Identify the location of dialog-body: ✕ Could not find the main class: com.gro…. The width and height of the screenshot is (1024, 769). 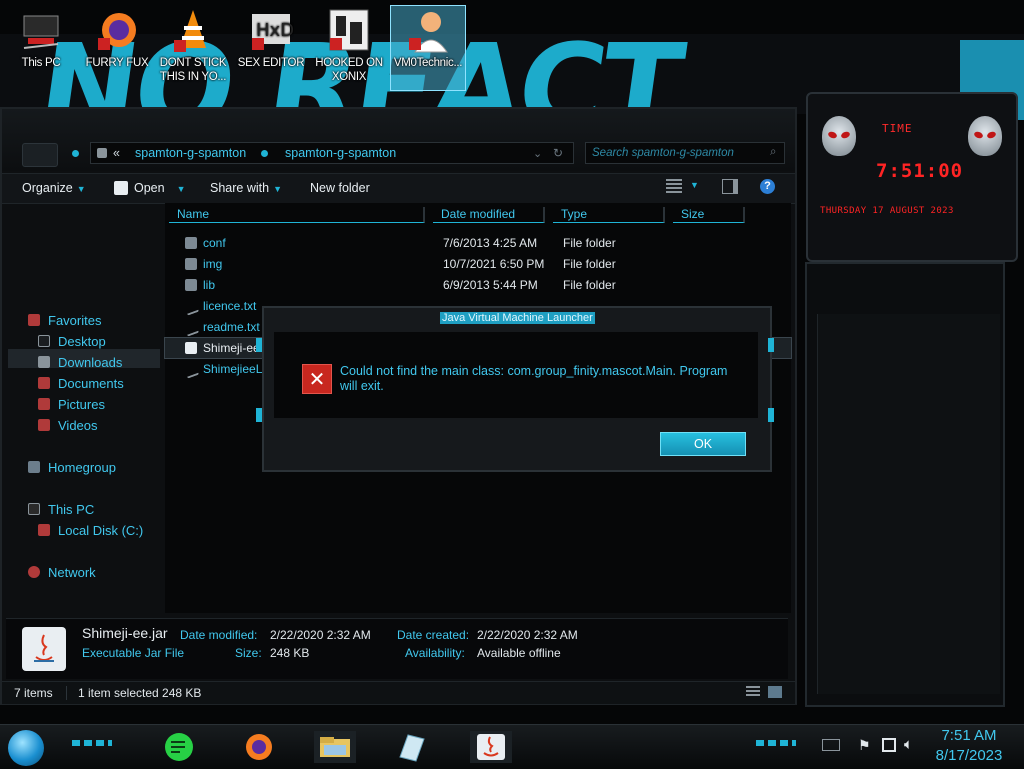
(516, 375).